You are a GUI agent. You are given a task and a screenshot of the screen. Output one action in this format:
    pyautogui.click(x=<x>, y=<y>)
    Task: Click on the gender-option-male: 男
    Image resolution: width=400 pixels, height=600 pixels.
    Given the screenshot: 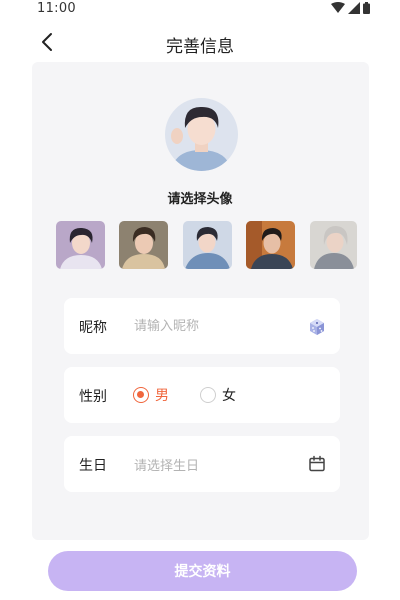 What is the action you would take?
    pyautogui.click(x=151, y=395)
    